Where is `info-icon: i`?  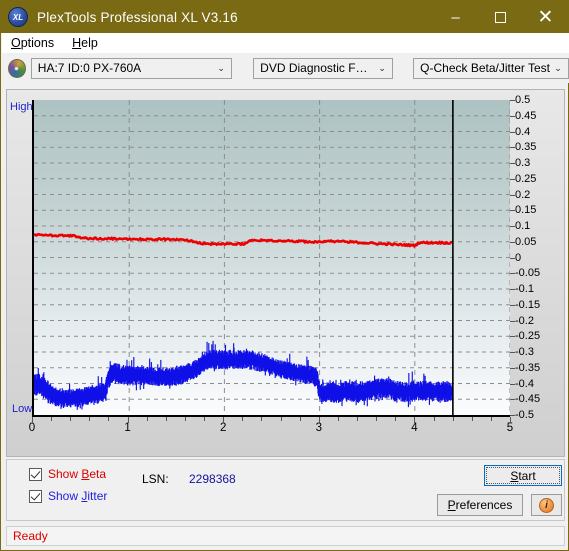
info-icon: i is located at coordinates (546, 505).